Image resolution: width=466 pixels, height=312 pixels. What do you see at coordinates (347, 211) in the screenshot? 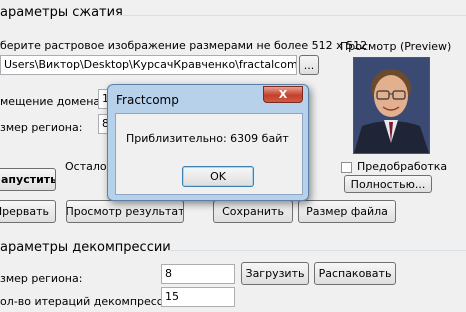
I see `file-size-button: Размер файла` at bounding box center [347, 211].